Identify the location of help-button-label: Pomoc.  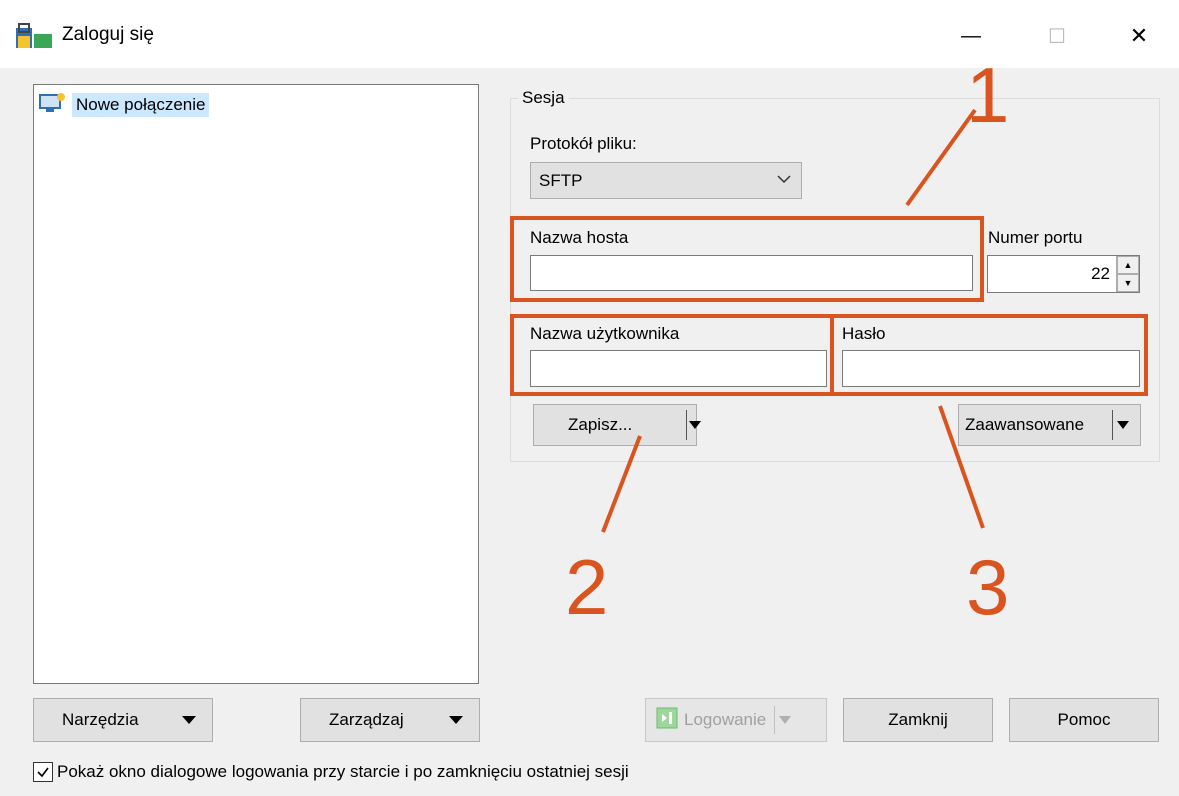
(1084, 719).